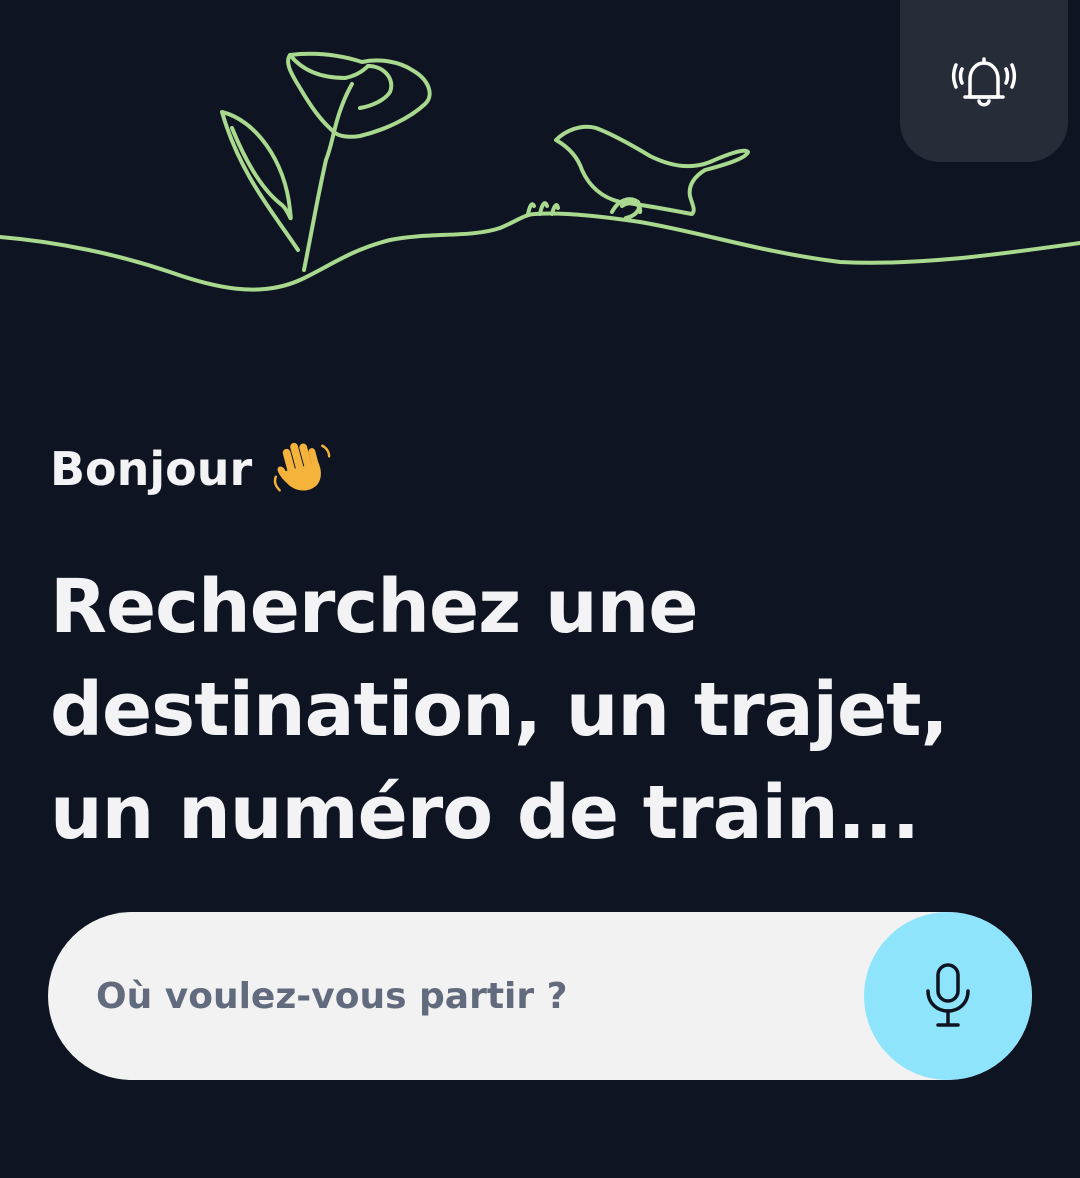  What do you see at coordinates (302, 467) in the screenshot?
I see `waving-hand-icon` at bounding box center [302, 467].